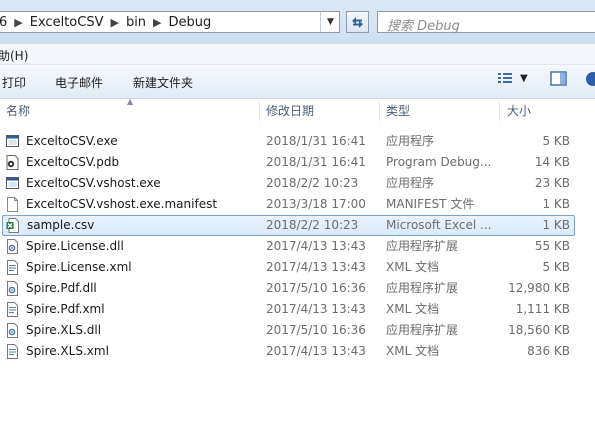 The width and height of the screenshot is (595, 433). Describe the element at coordinates (190, 22) in the screenshot. I see `breadcrumb-debug: Debug` at that location.